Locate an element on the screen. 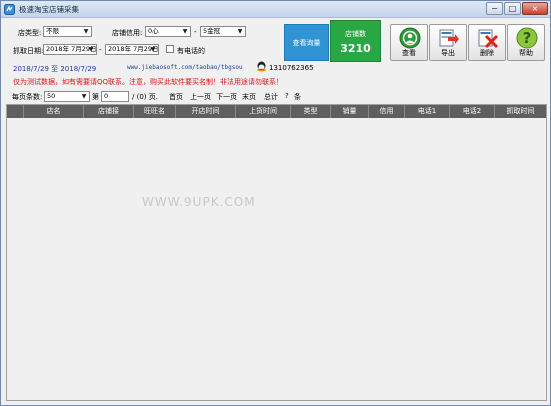  has-phone-label: 有电话的 is located at coordinates (191, 51).